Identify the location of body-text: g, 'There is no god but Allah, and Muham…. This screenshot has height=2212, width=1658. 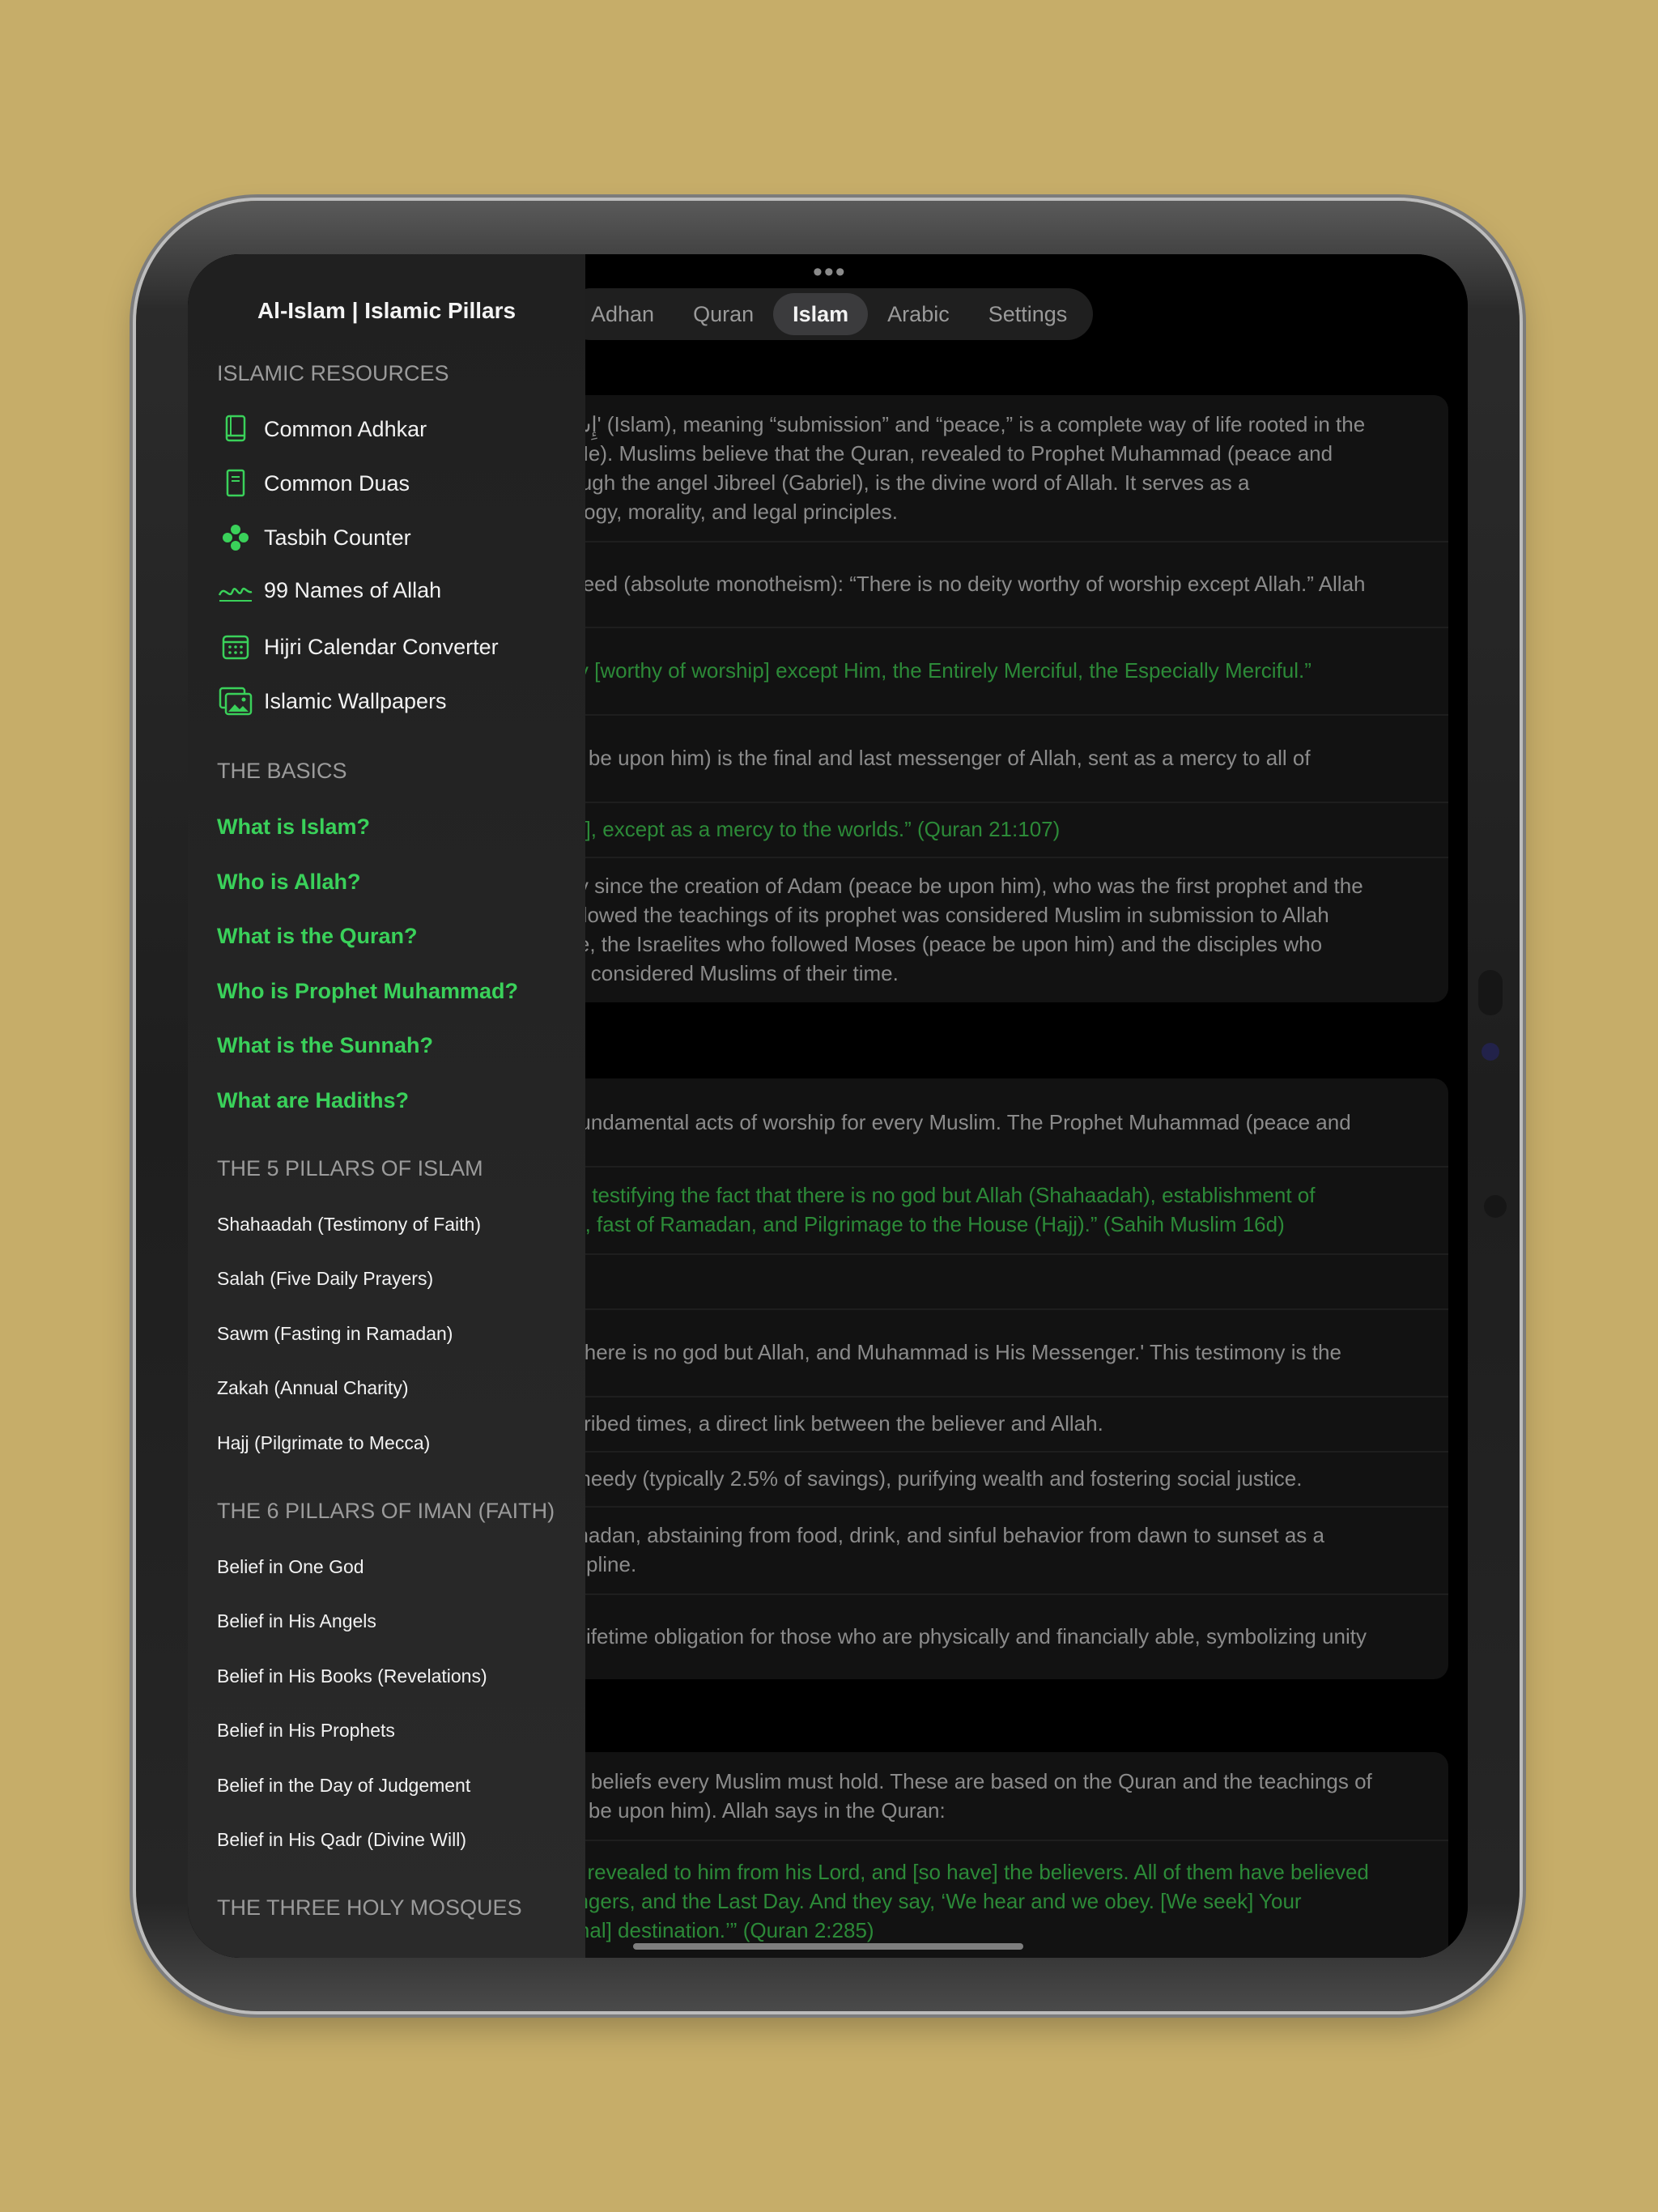
(942, 1352).